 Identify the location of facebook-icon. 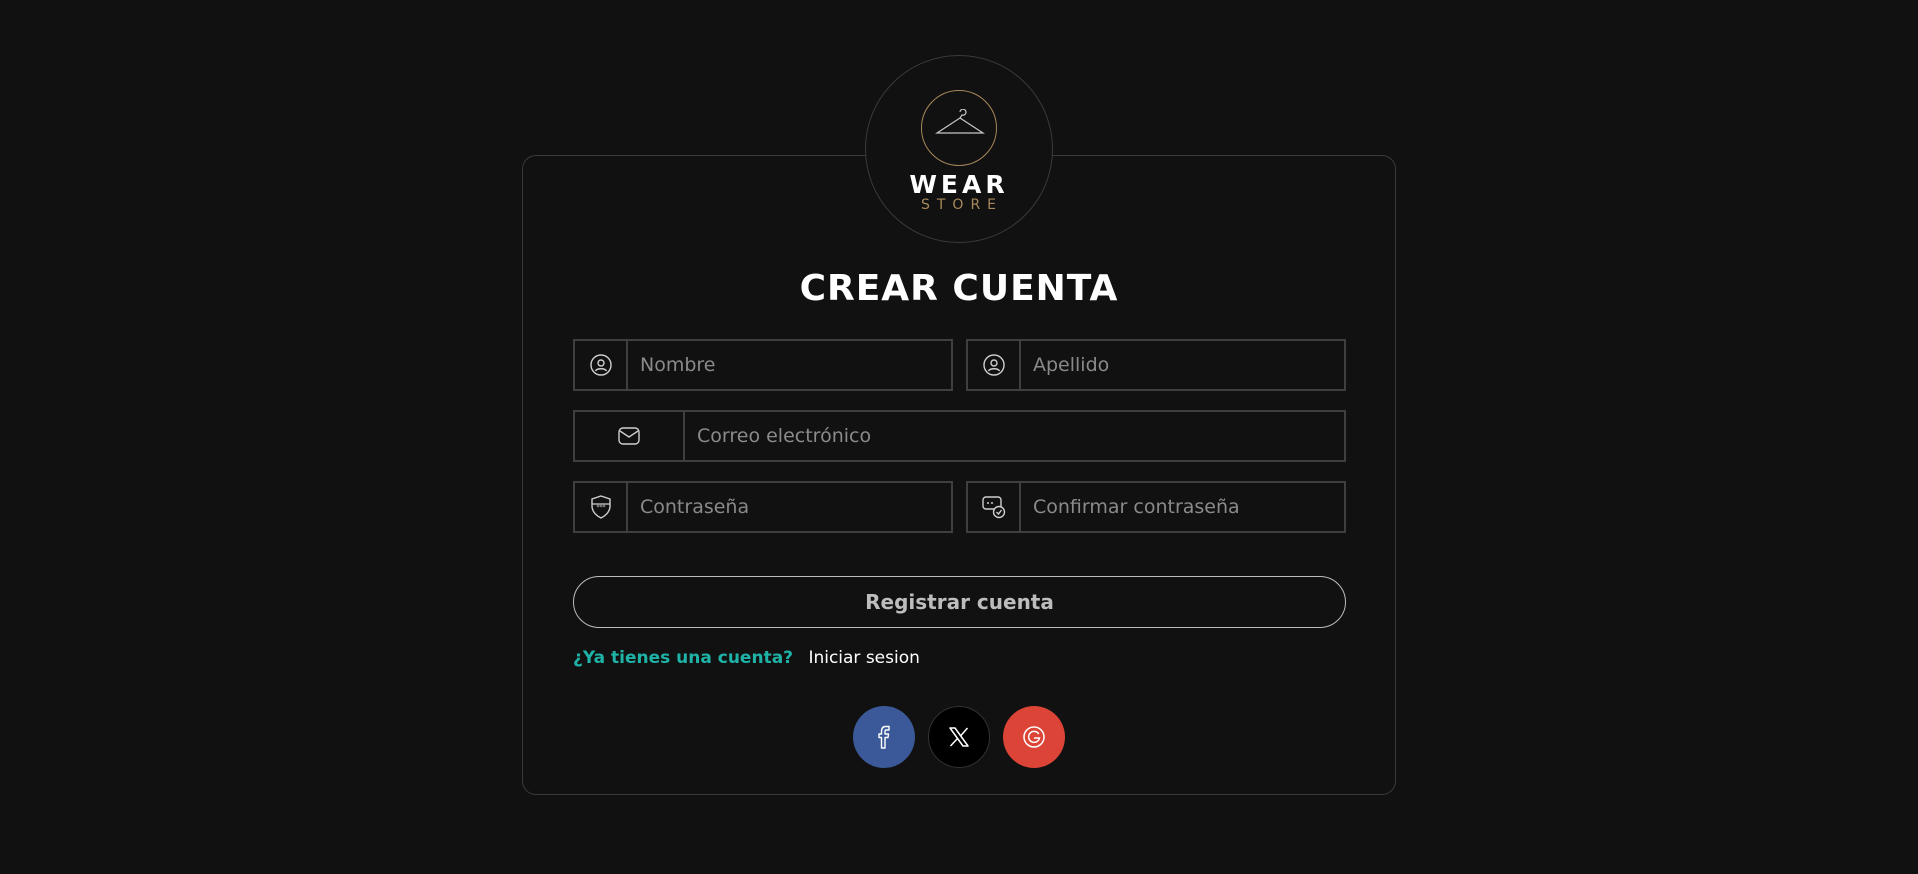
(884, 737).